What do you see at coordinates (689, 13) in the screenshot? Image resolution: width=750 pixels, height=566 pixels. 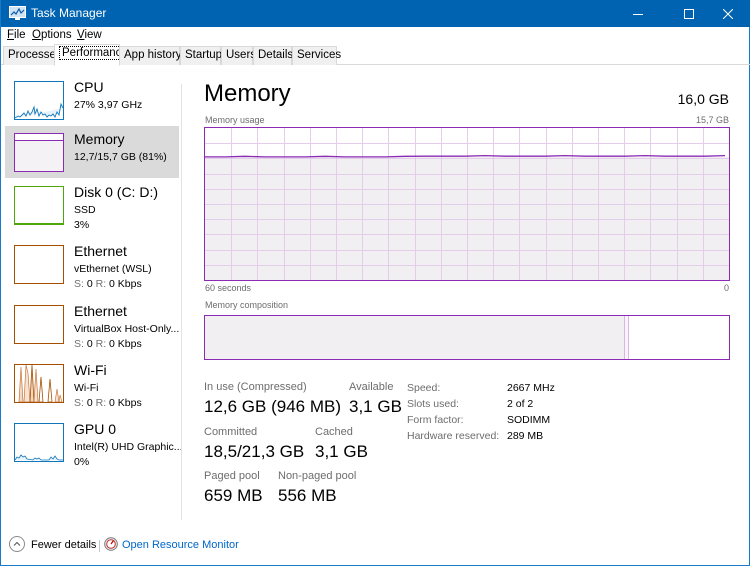 I see `maximize-icon` at bounding box center [689, 13].